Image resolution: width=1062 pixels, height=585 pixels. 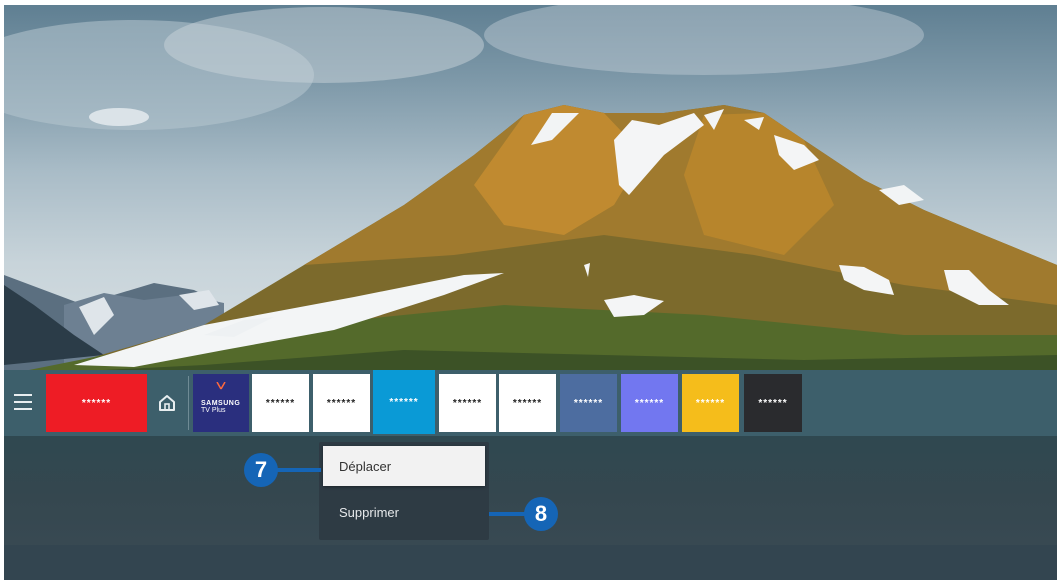 I want to click on callout-8-number: 8, so click(x=541, y=513).